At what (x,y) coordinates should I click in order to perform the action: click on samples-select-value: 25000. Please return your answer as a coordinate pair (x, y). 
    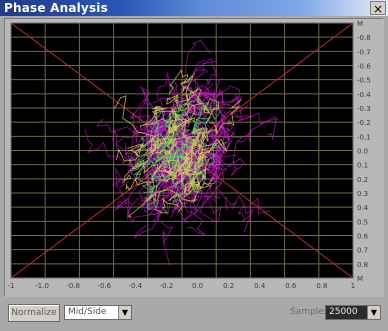
    Looking at the image, I should click on (343, 312).